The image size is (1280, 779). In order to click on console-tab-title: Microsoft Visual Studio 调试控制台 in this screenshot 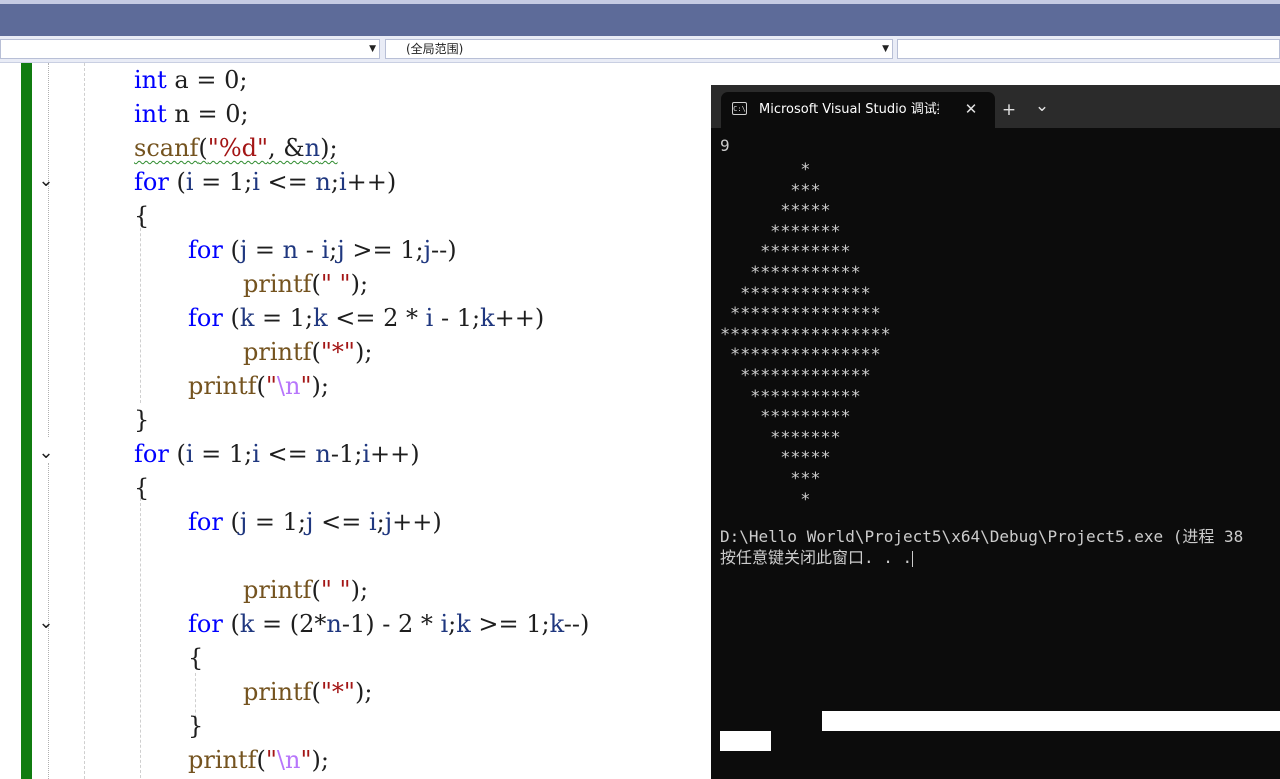, I will do `click(849, 109)`.